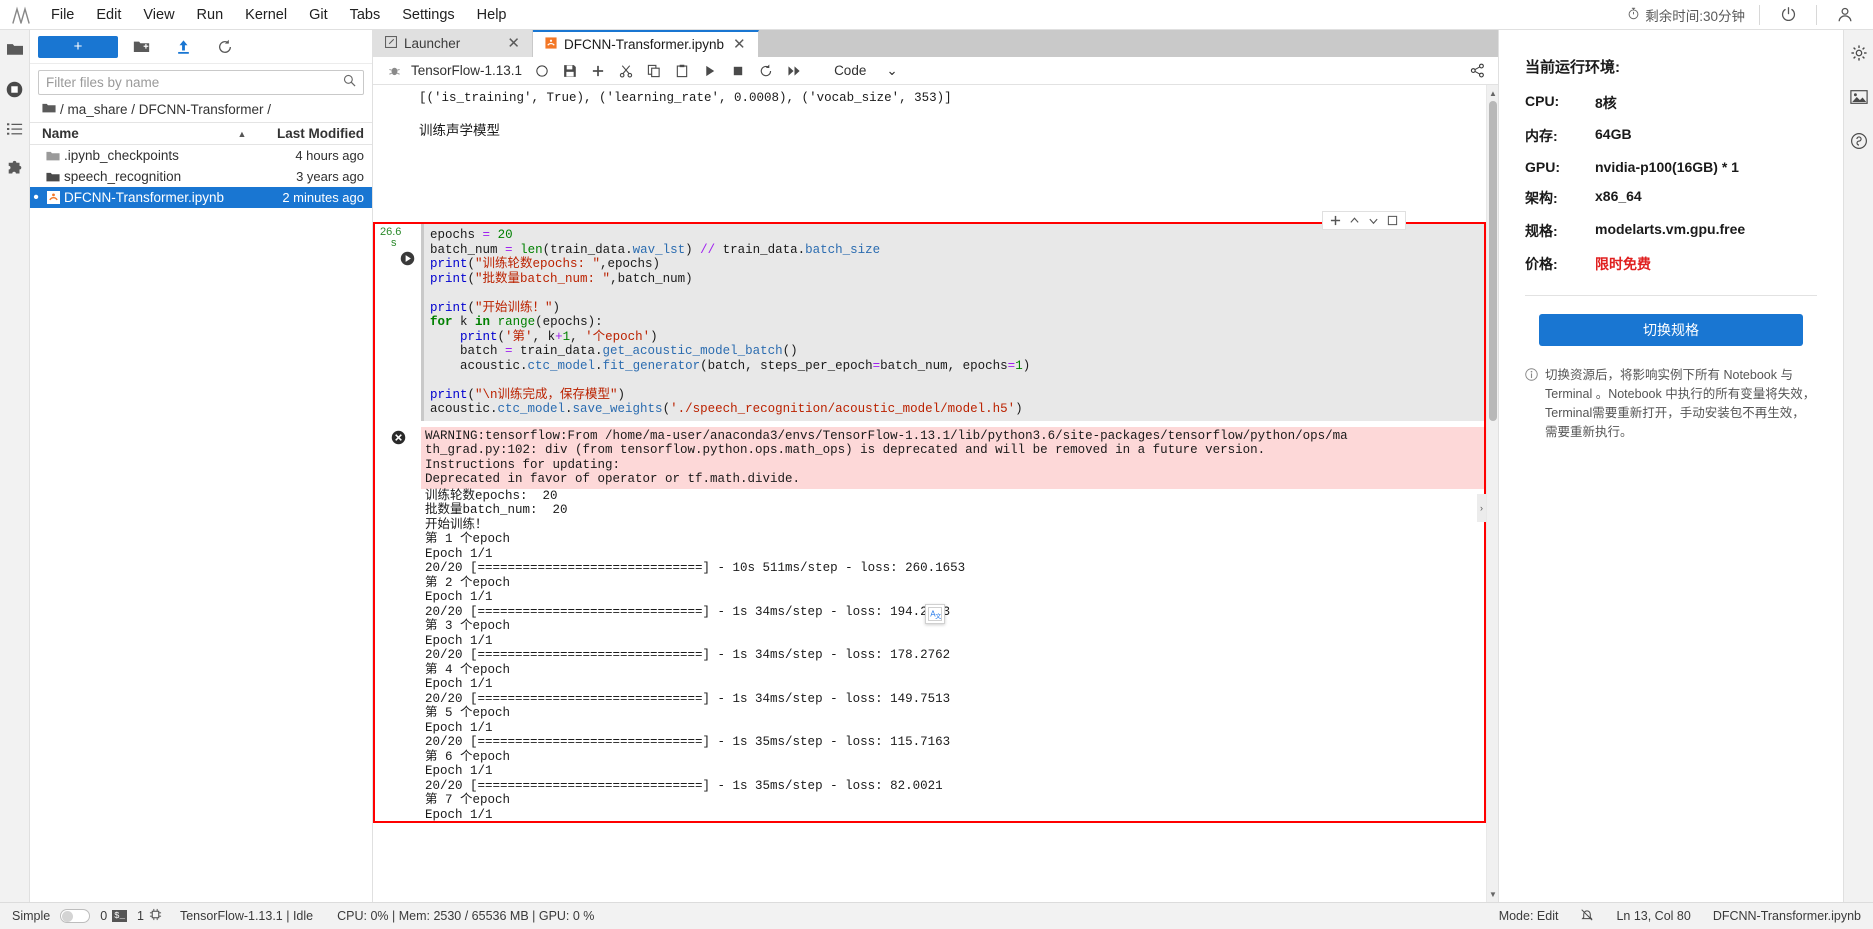 This screenshot has width=1873, height=929. Describe the element at coordinates (201, 155) in the screenshot. I see `list-item: .ipynb_checkpoints 4 hours ago` at that location.